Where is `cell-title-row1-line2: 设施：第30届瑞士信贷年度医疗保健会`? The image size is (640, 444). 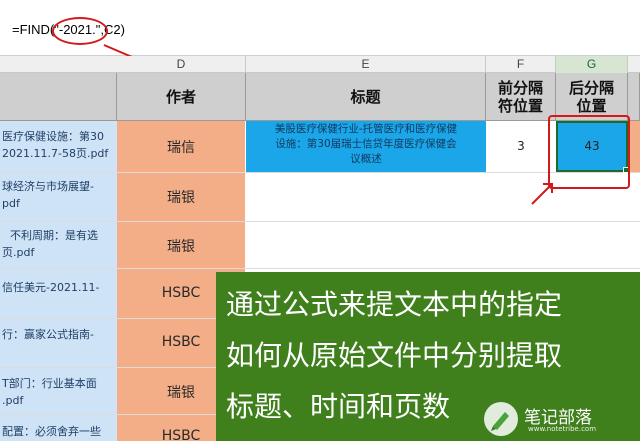
cell-title-row1-line2: 设施：第30届瑞士信贷年度医疗保健会 is located at coordinates (366, 144).